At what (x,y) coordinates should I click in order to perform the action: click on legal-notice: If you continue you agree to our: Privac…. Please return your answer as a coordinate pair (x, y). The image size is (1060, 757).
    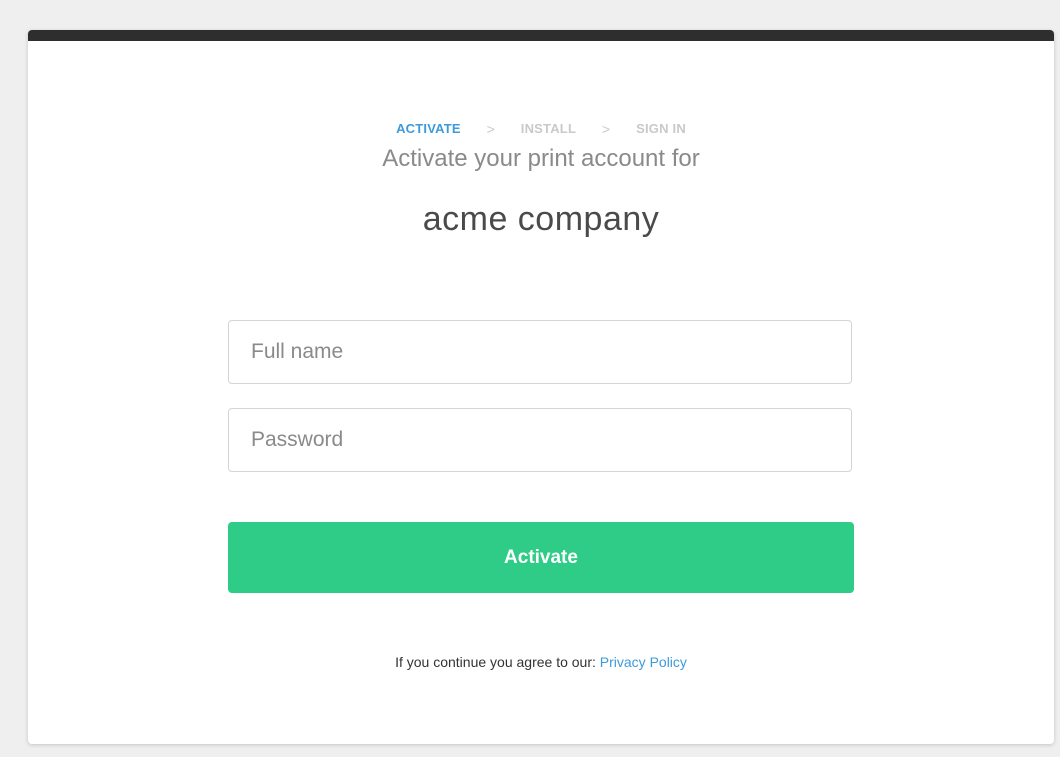
    Looking at the image, I should click on (541, 662).